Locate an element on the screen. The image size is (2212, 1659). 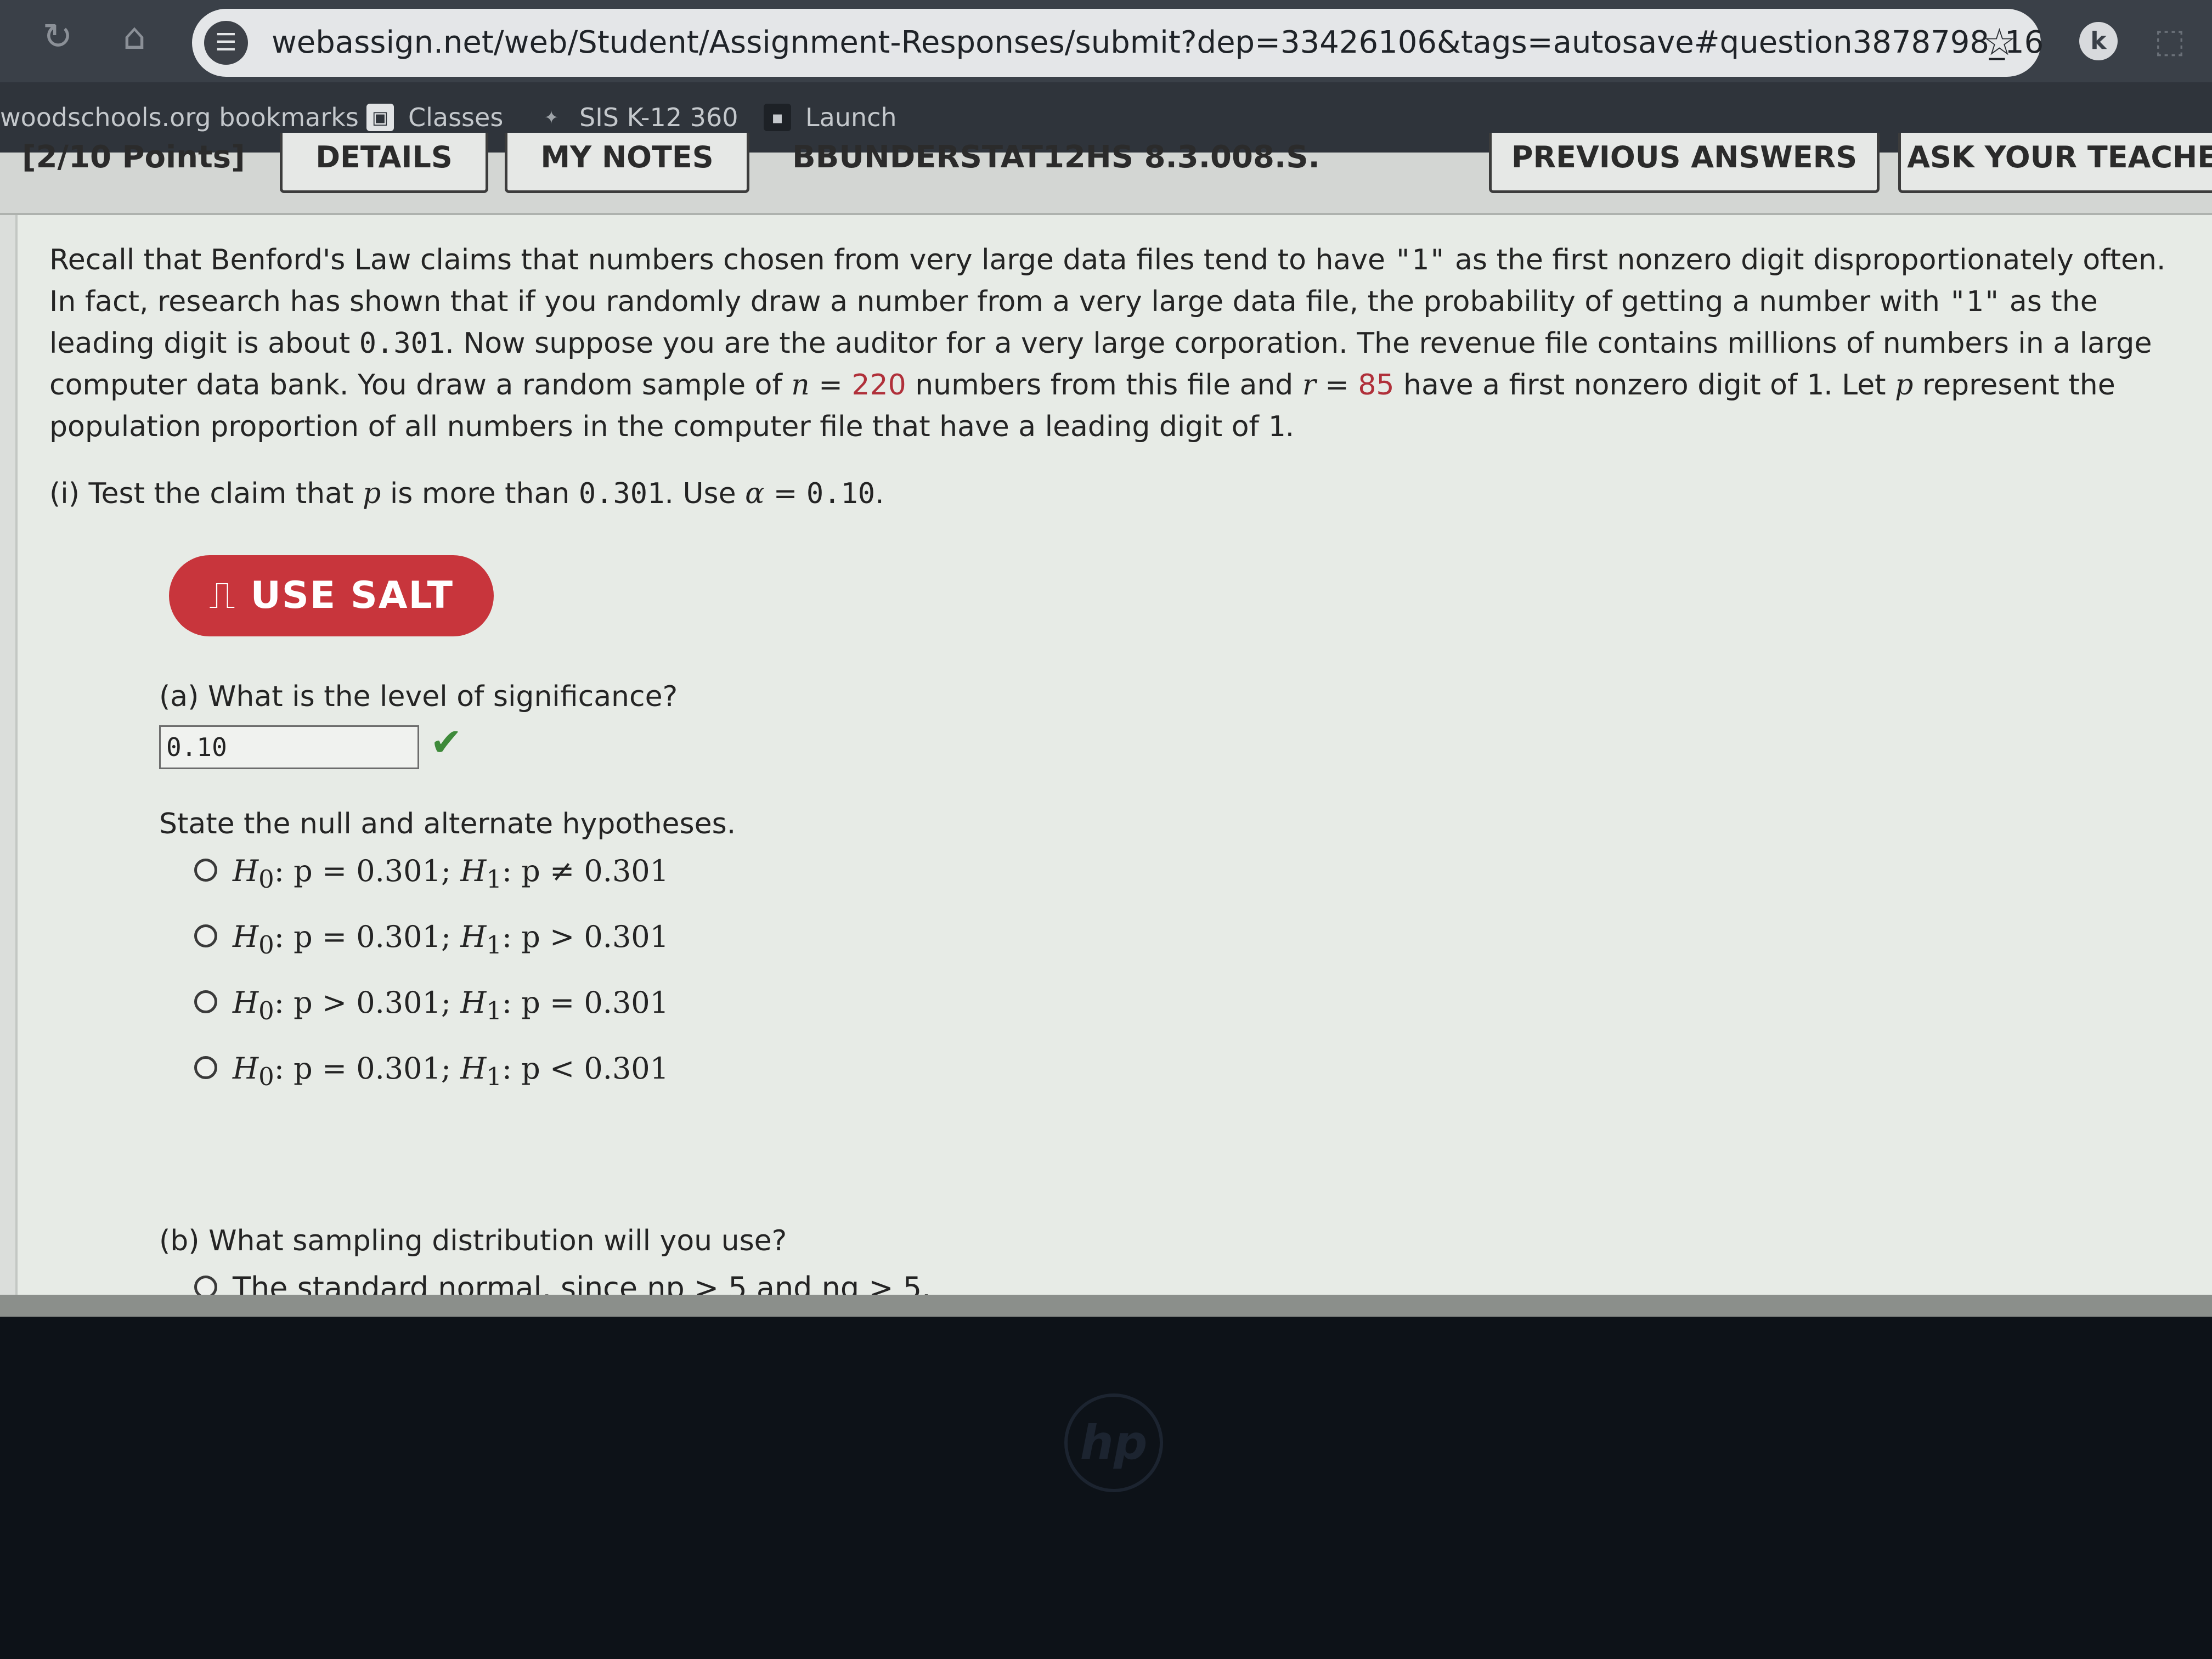
hypothesis-option-4: H0: p = 0.301; H1: p < 0.301 is located at coordinates (431, 1069).